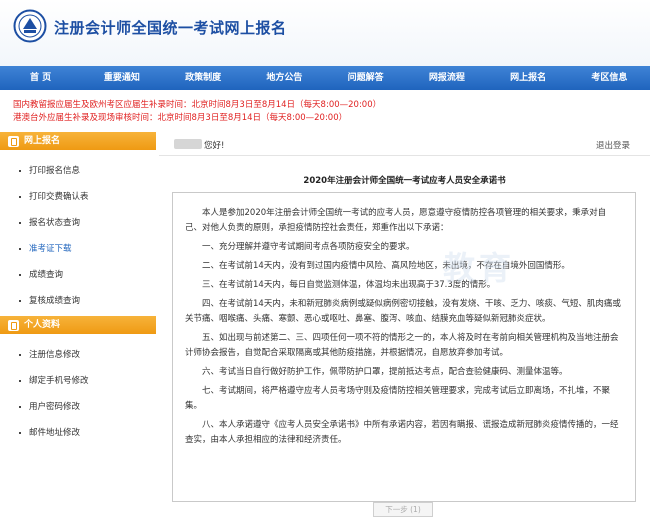 The image size is (650, 527). I want to click on sidebar-item-label: 准考证下载, so click(50, 249).